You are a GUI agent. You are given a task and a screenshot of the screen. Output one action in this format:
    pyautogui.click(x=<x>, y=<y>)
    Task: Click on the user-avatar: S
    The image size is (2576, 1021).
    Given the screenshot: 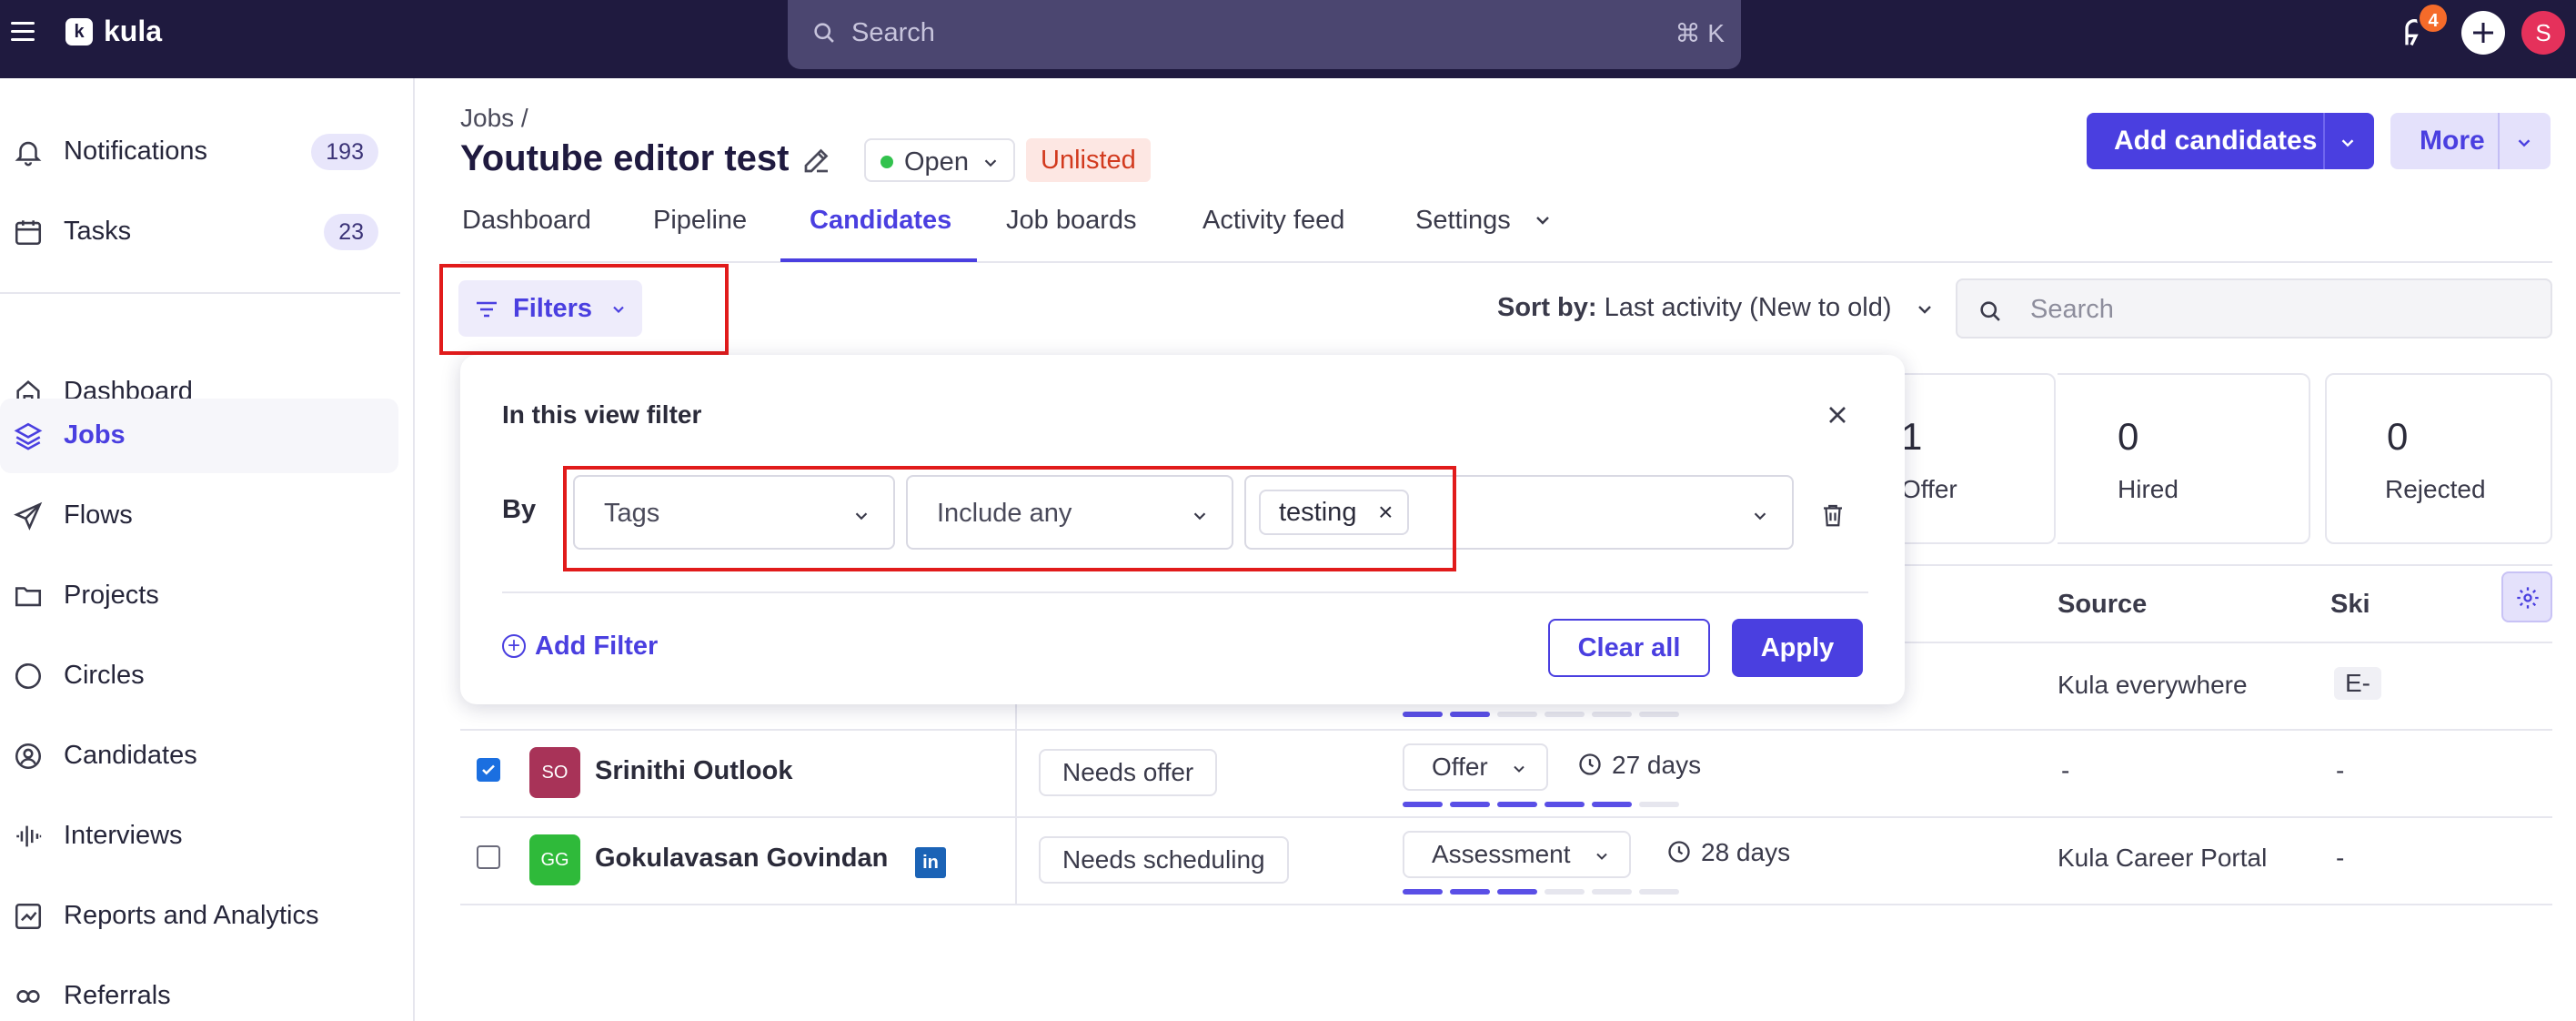 What is the action you would take?
    pyautogui.click(x=2543, y=33)
    